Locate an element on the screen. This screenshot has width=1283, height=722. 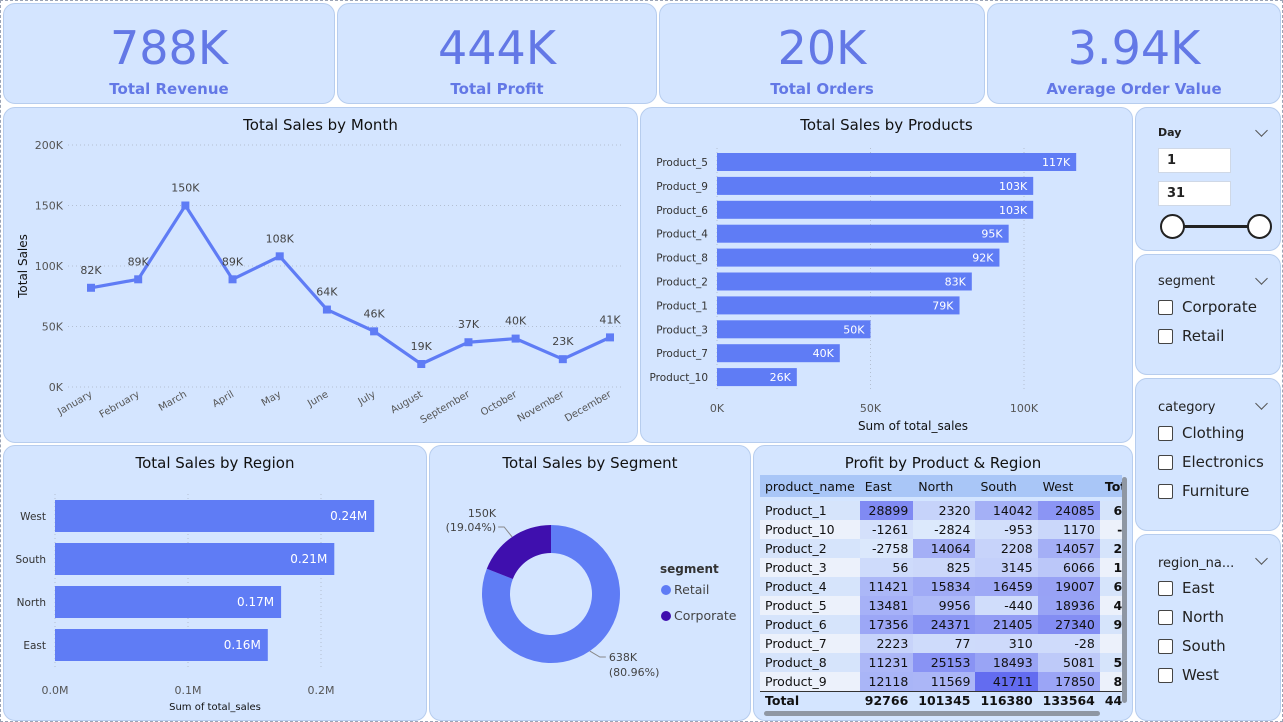
category-slicer: category Clothing Electronics Furniture is located at coordinates (1208, 454).